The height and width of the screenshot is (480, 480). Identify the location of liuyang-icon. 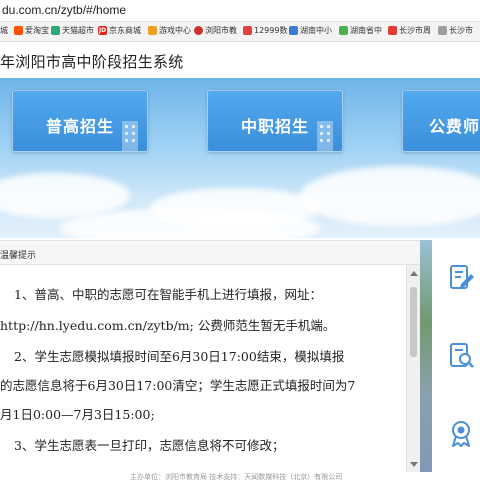
(198, 30).